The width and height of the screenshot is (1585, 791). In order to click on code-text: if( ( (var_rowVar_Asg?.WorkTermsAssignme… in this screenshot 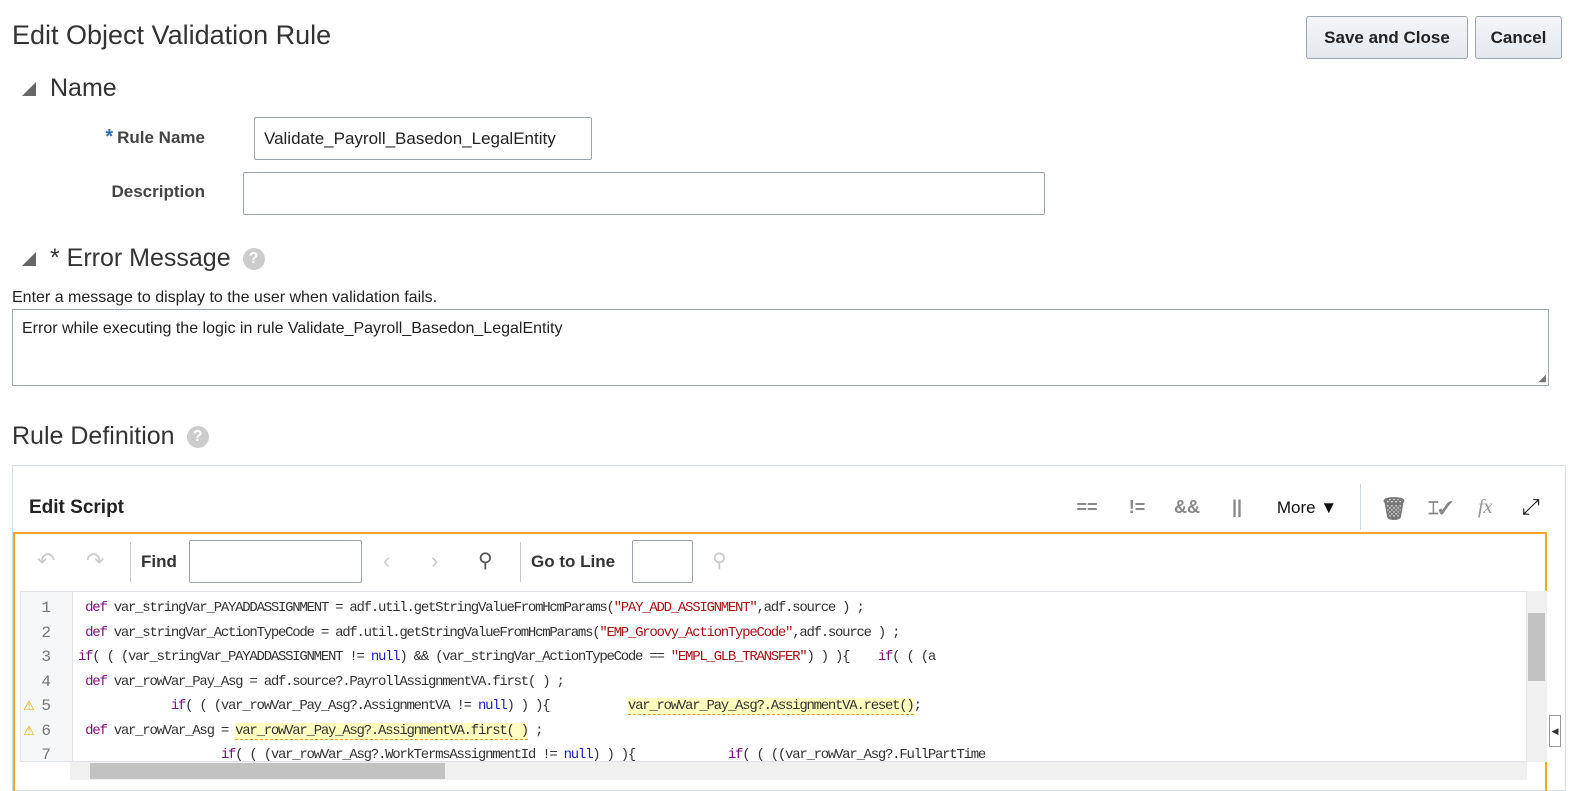, I will do `click(532, 754)`.